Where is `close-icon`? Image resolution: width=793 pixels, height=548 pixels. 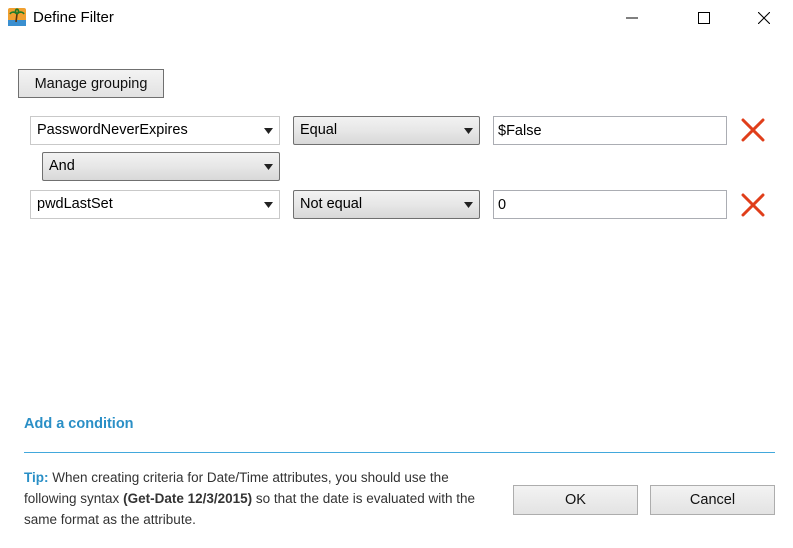
close-icon is located at coordinates (764, 18).